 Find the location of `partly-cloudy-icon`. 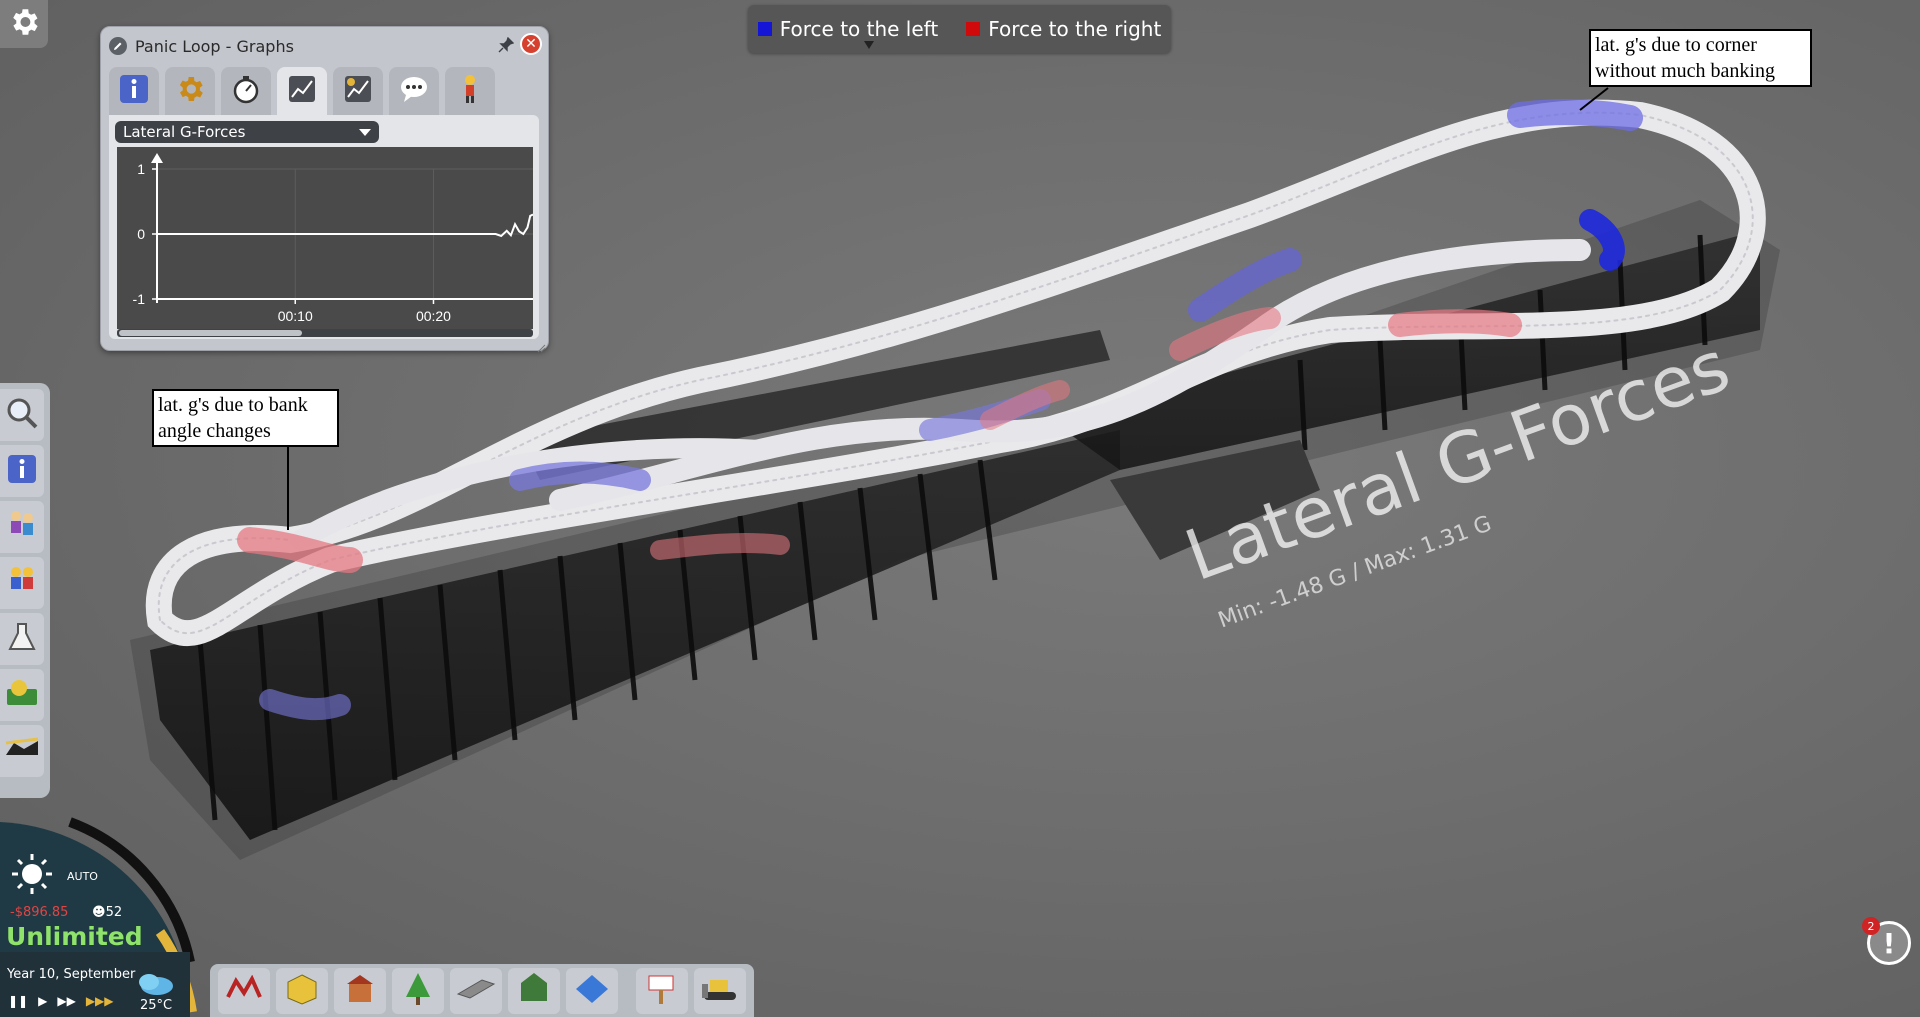

partly-cloudy-icon is located at coordinates (155, 985).